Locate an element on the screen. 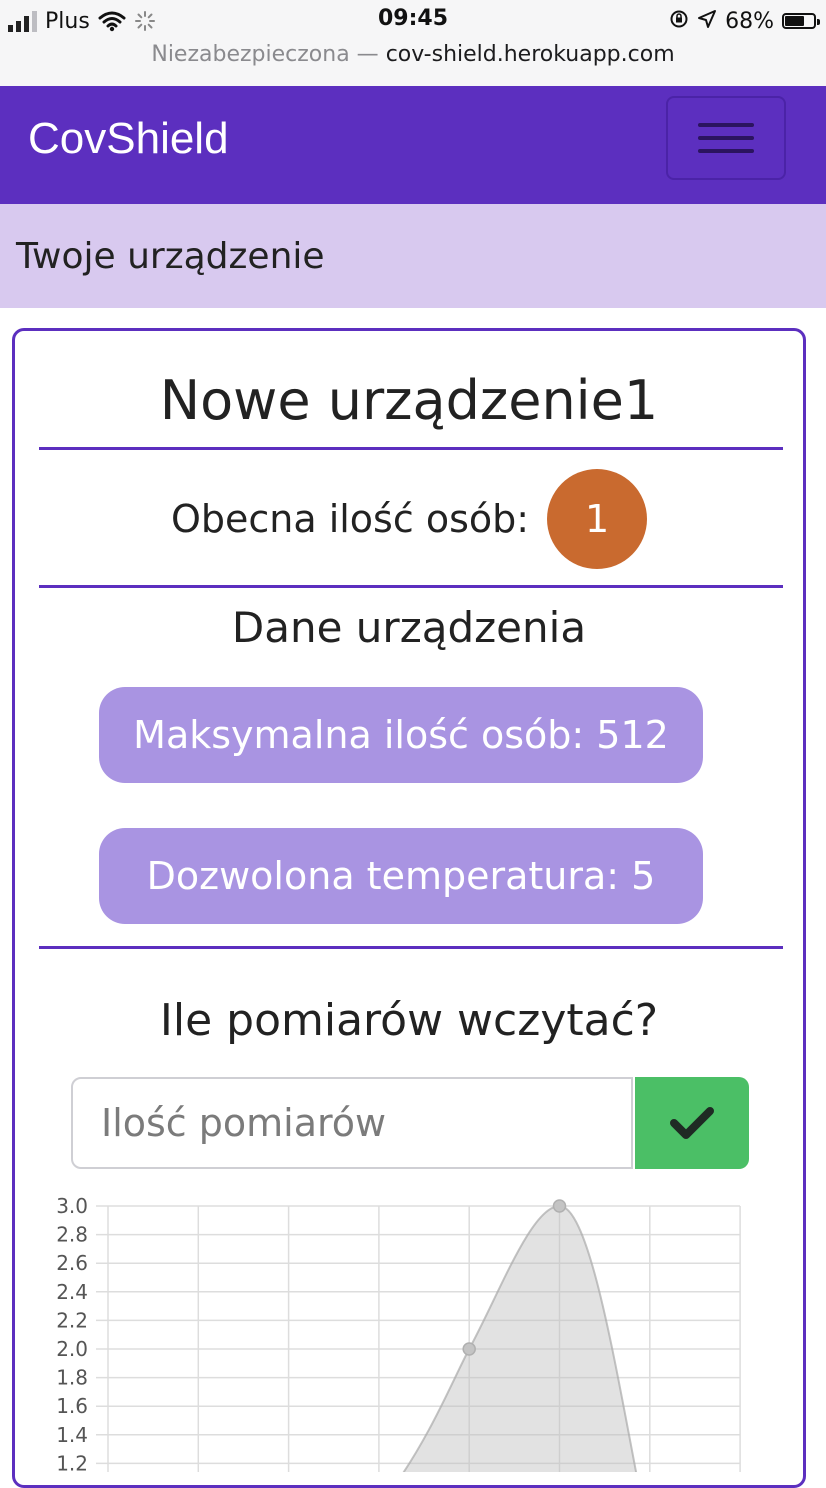 The image size is (826, 1488). wifi-icon is located at coordinates (112, 21).